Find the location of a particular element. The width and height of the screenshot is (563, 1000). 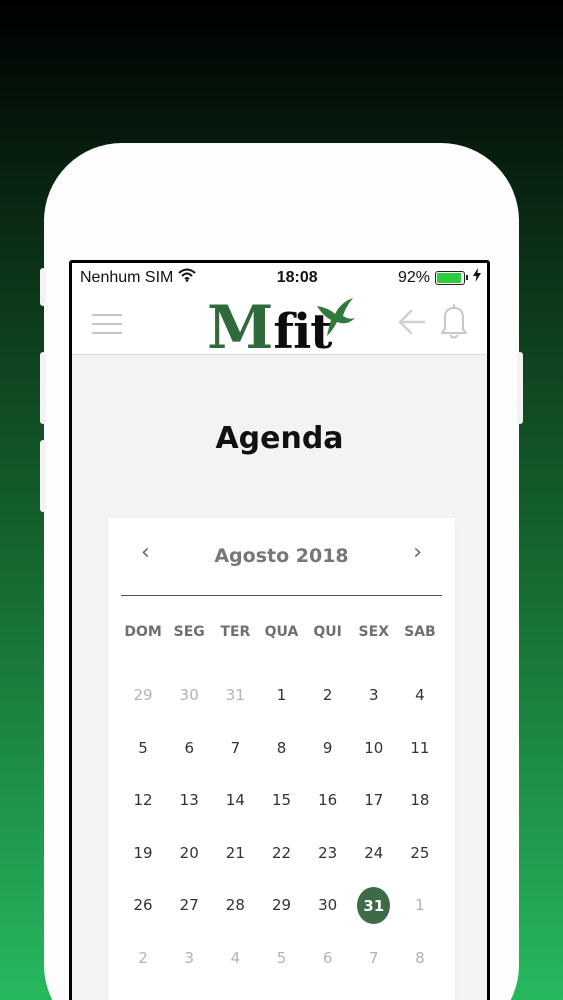

calendar-day: 25 is located at coordinates (420, 862).